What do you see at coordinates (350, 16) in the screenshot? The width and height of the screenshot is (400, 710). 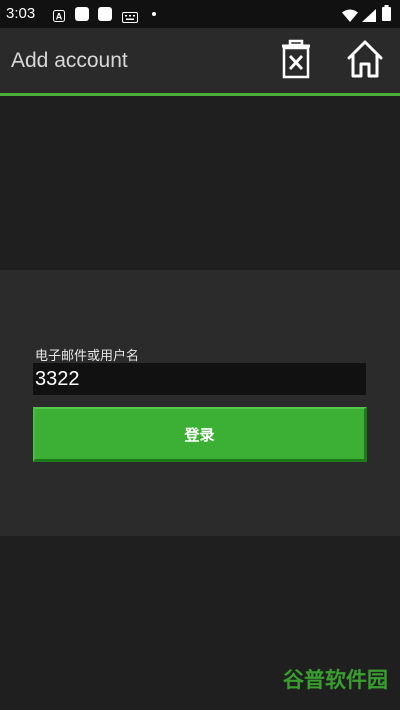 I see `wifi-icon` at bounding box center [350, 16].